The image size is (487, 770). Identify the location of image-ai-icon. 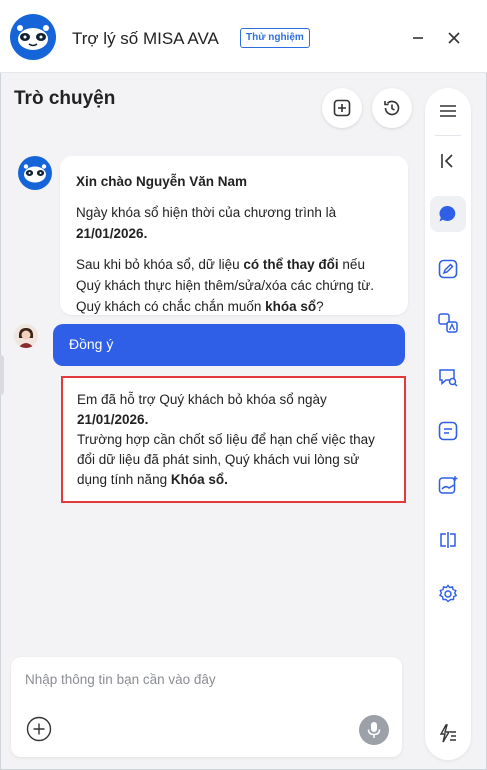
(448, 485).